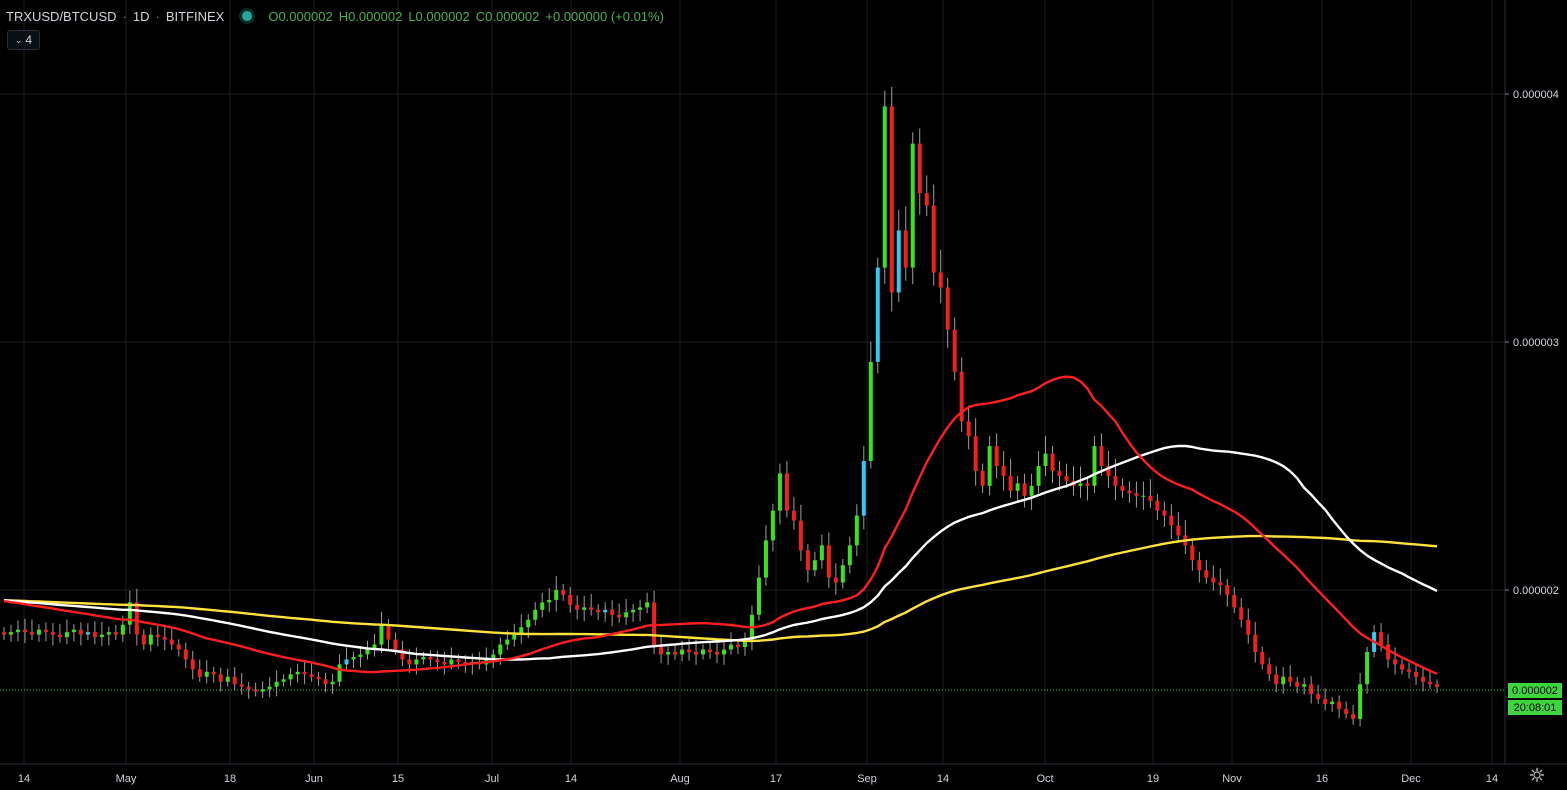 The image size is (1567, 790). Describe the element at coordinates (18, 39) in the screenshot. I see `chevron-down-icon: ⌄` at that location.